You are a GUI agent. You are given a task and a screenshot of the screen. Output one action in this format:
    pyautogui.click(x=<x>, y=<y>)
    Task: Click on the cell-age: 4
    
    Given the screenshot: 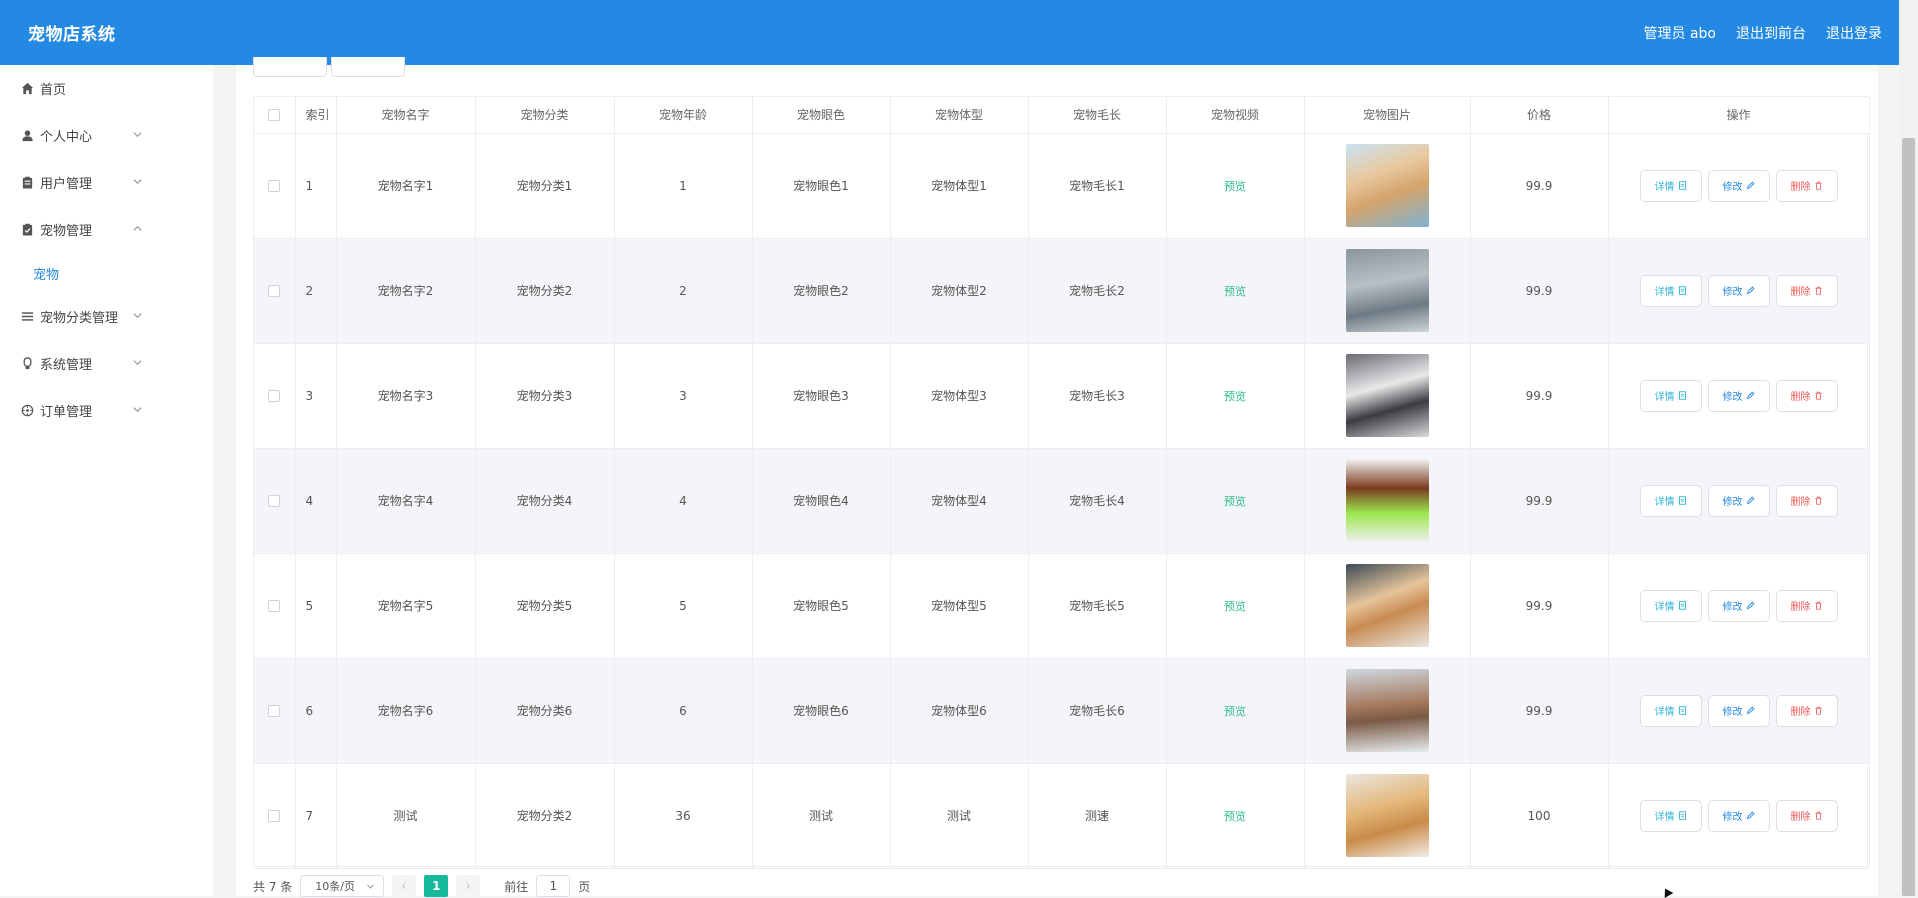 What is the action you would take?
    pyautogui.click(x=683, y=501)
    